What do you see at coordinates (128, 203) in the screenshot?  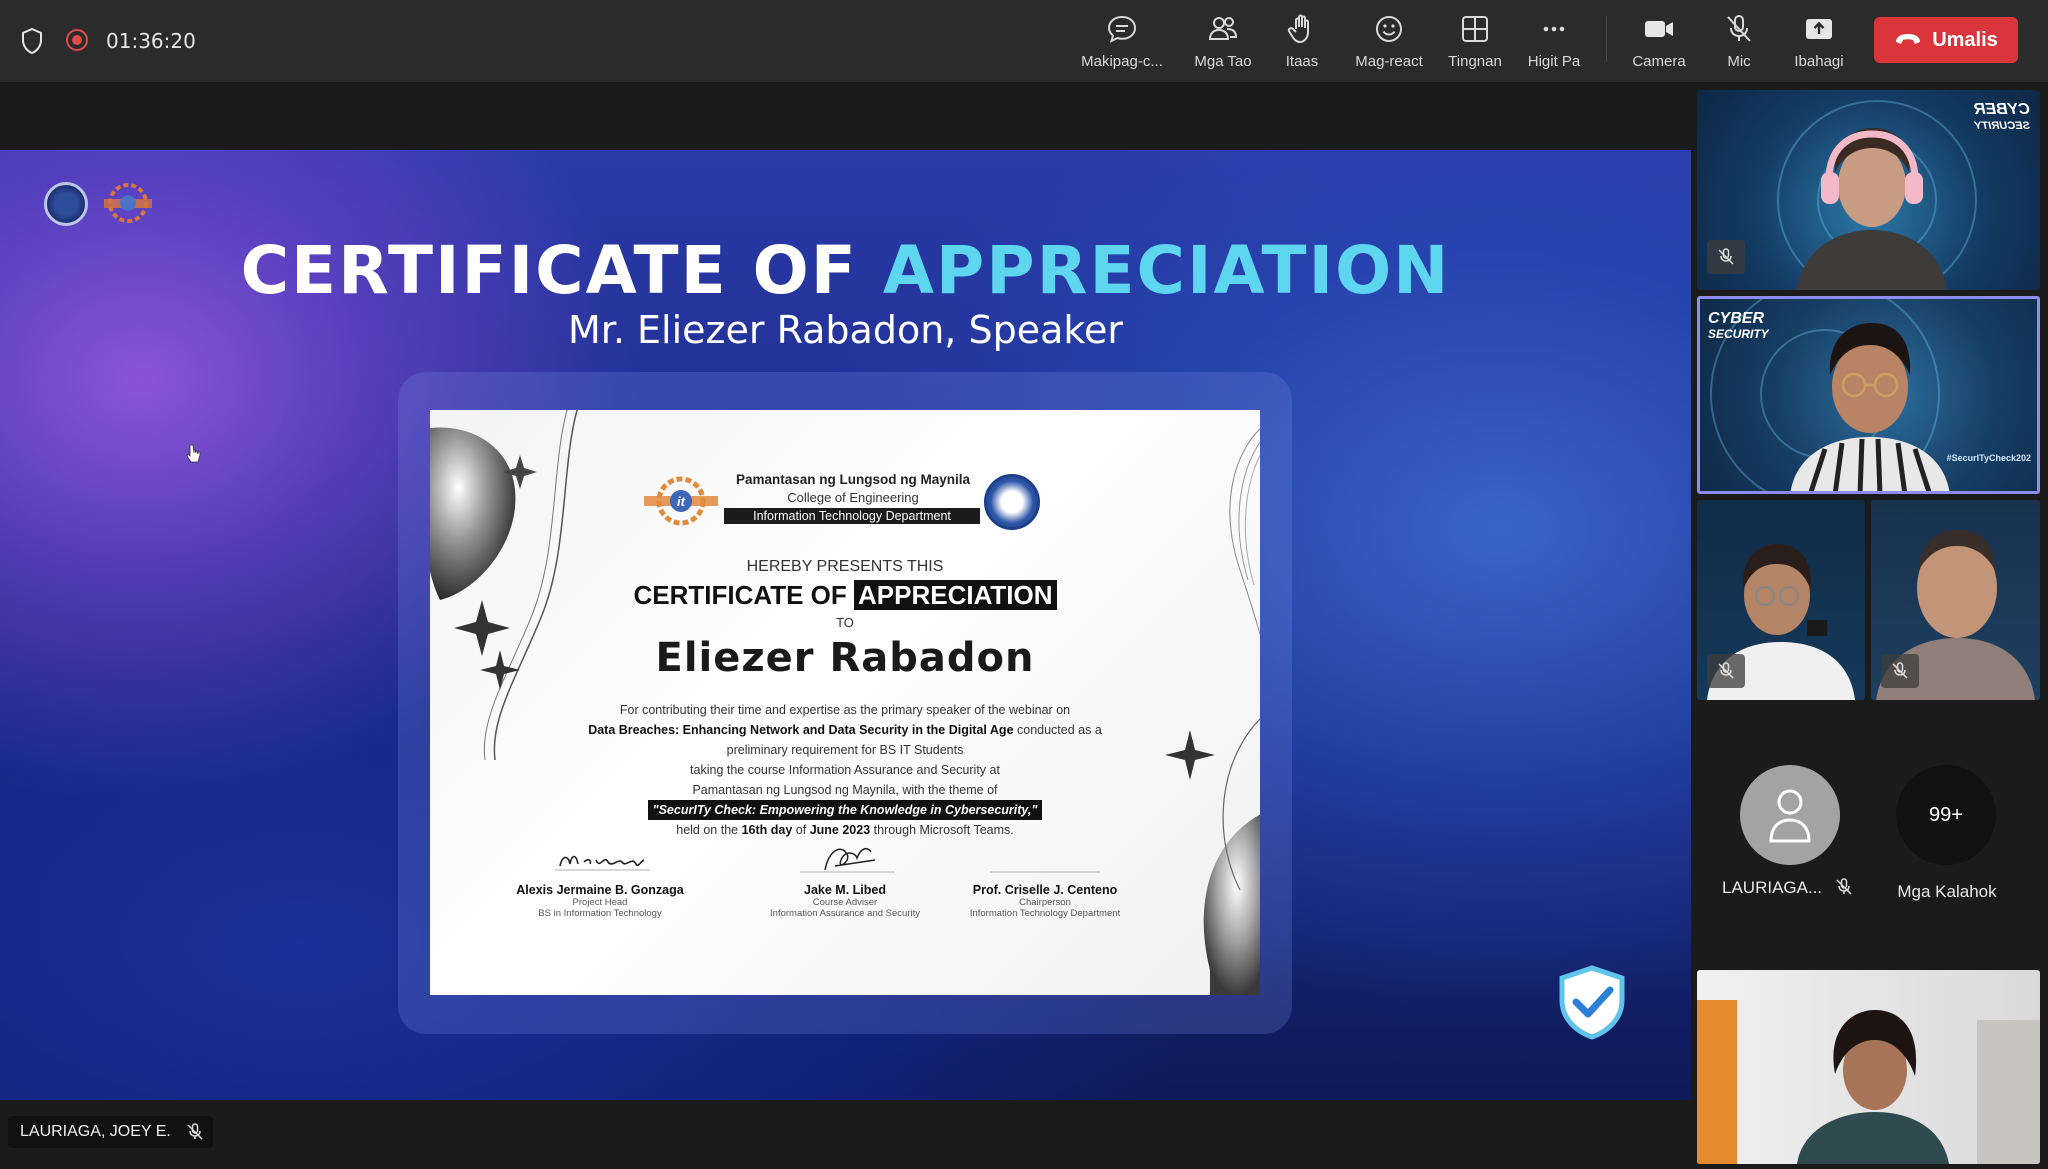 I see `it-society-logo` at bounding box center [128, 203].